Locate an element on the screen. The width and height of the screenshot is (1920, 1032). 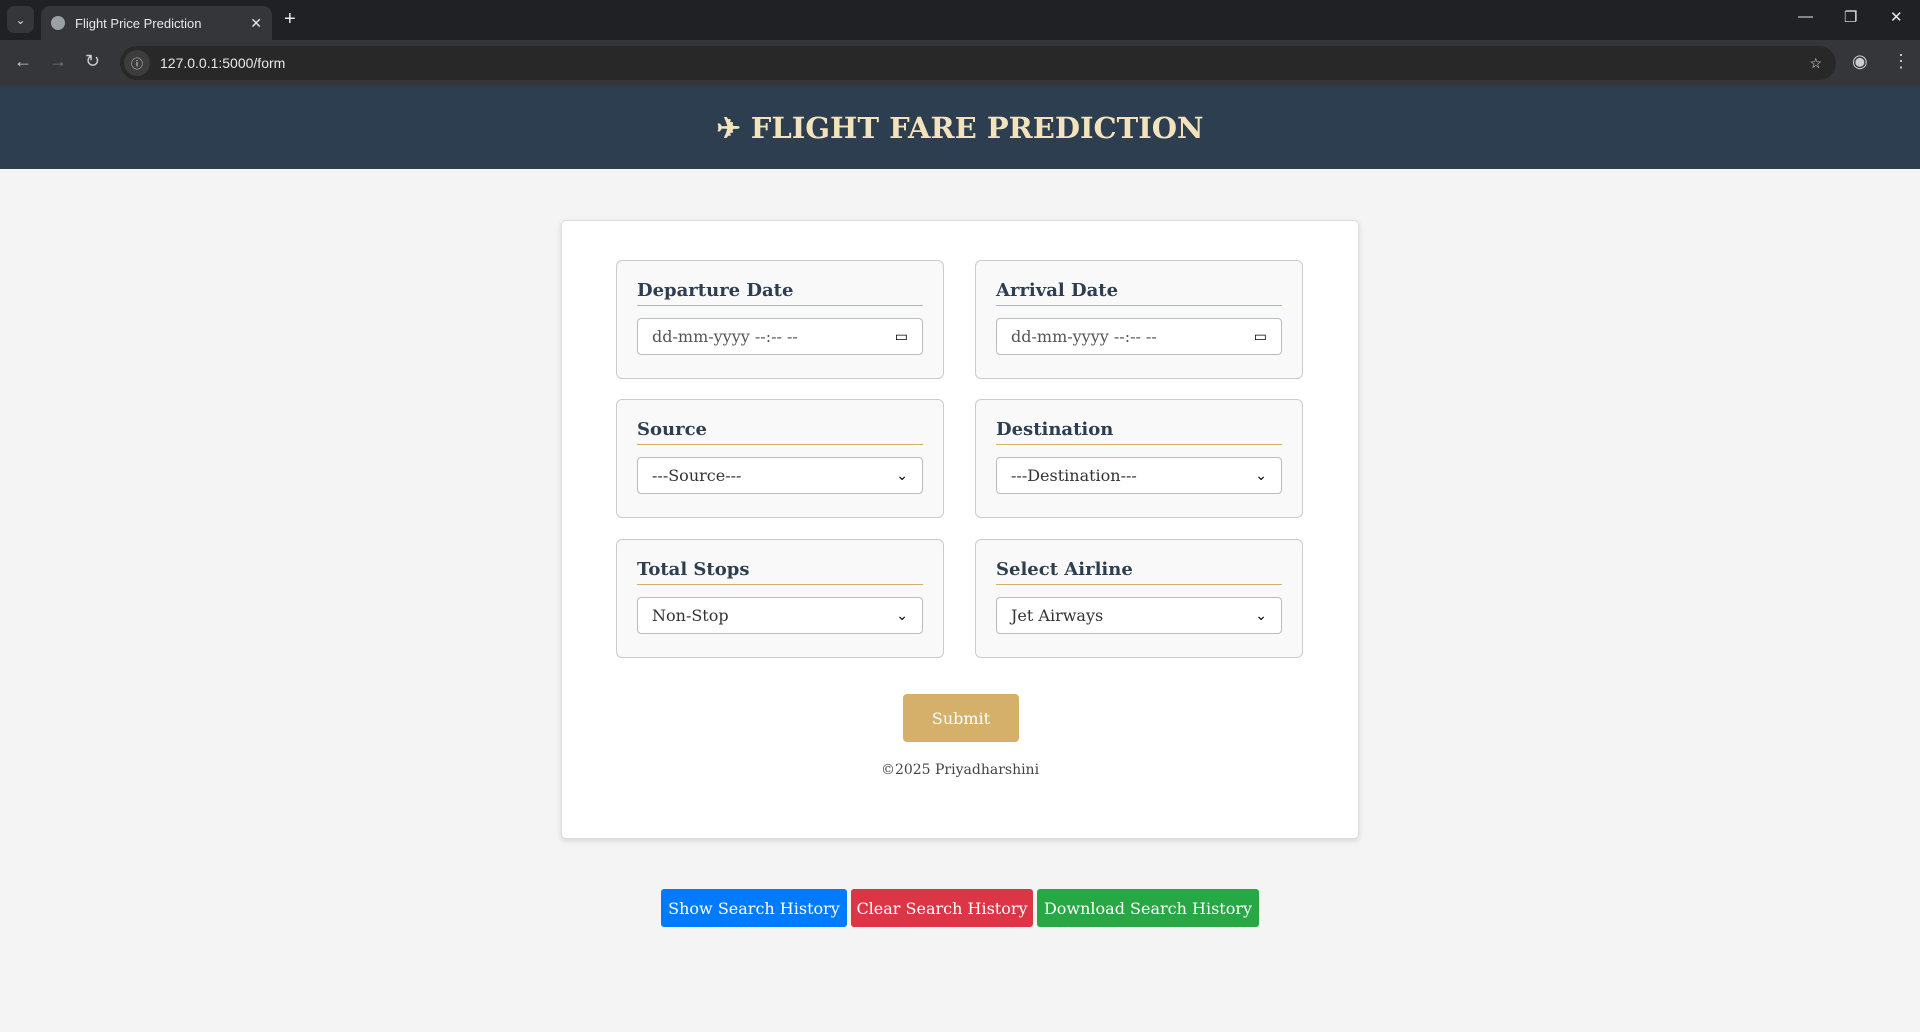
arrival-placeholder: dd-mm-yyyy --:-- -- is located at coordinates (1084, 336).